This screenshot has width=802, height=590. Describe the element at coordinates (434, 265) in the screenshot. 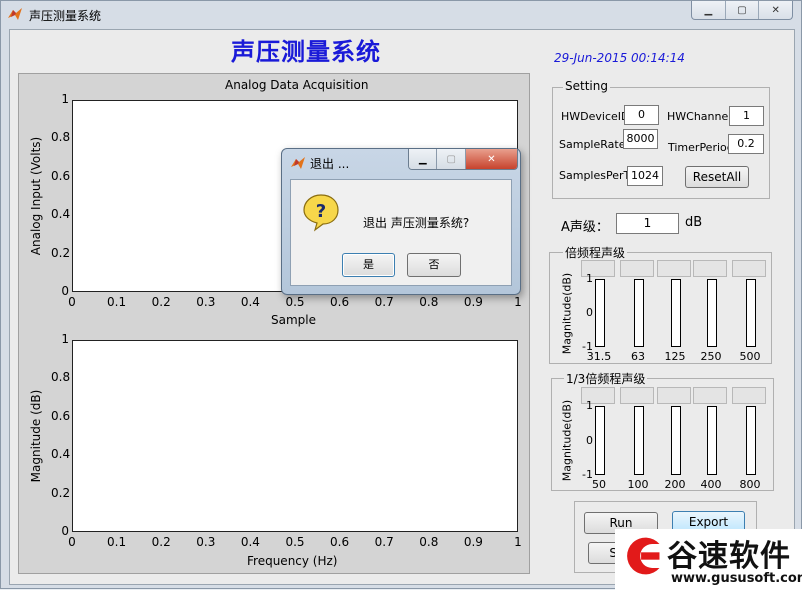

I see `dialog-no-button: 否` at that location.